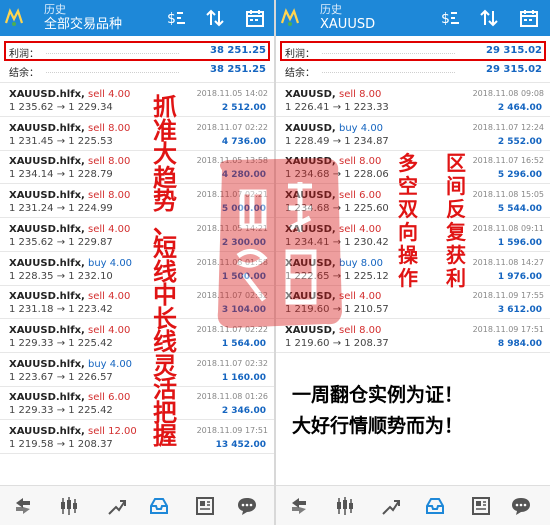  Describe the element at coordinates (24, 54) in the screenshot. I see `profit-label: 利润：` at that location.